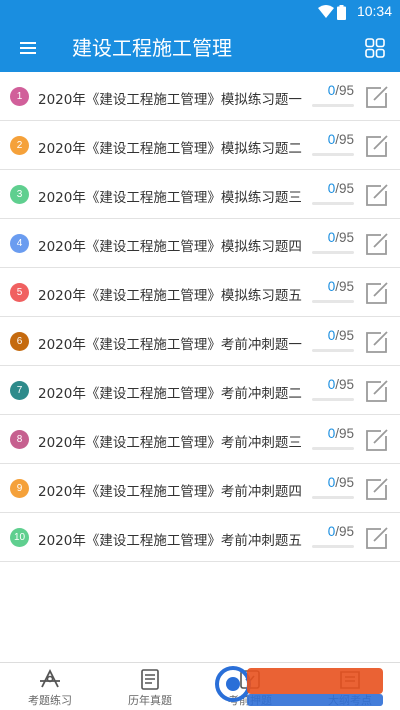 This screenshot has height=710, width=400. What do you see at coordinates (375, 48) in the screenshot?
I see `grid-view-icon` at bounding box center [375, 48].